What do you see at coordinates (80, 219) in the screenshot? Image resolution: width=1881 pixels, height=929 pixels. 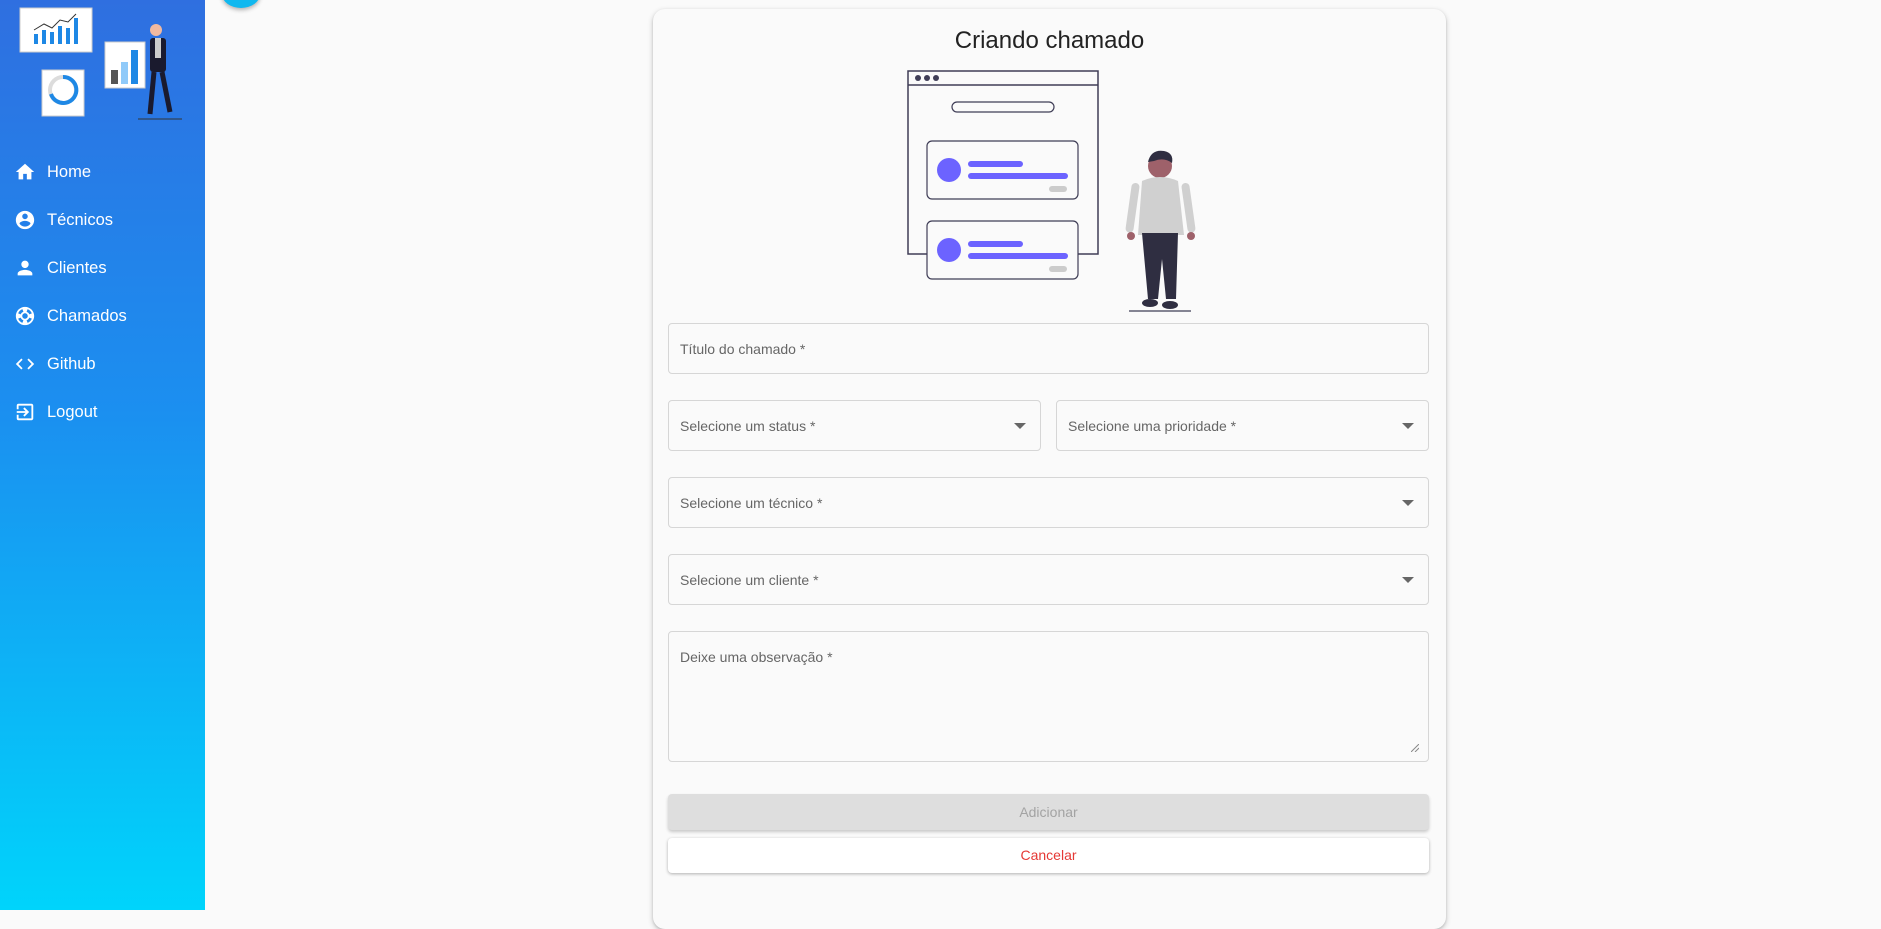 I see `sidebar-item-label: Técnicos` at bounding box center [80, 219].